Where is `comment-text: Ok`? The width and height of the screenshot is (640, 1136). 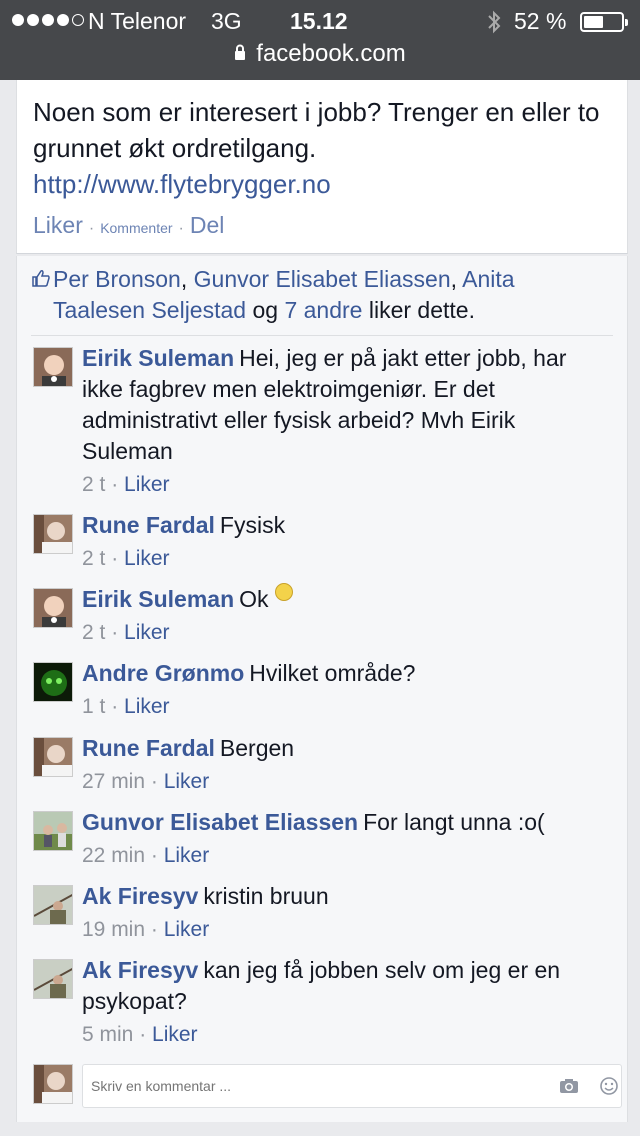 comment-text: Ok is located at coordinates (254, 599).